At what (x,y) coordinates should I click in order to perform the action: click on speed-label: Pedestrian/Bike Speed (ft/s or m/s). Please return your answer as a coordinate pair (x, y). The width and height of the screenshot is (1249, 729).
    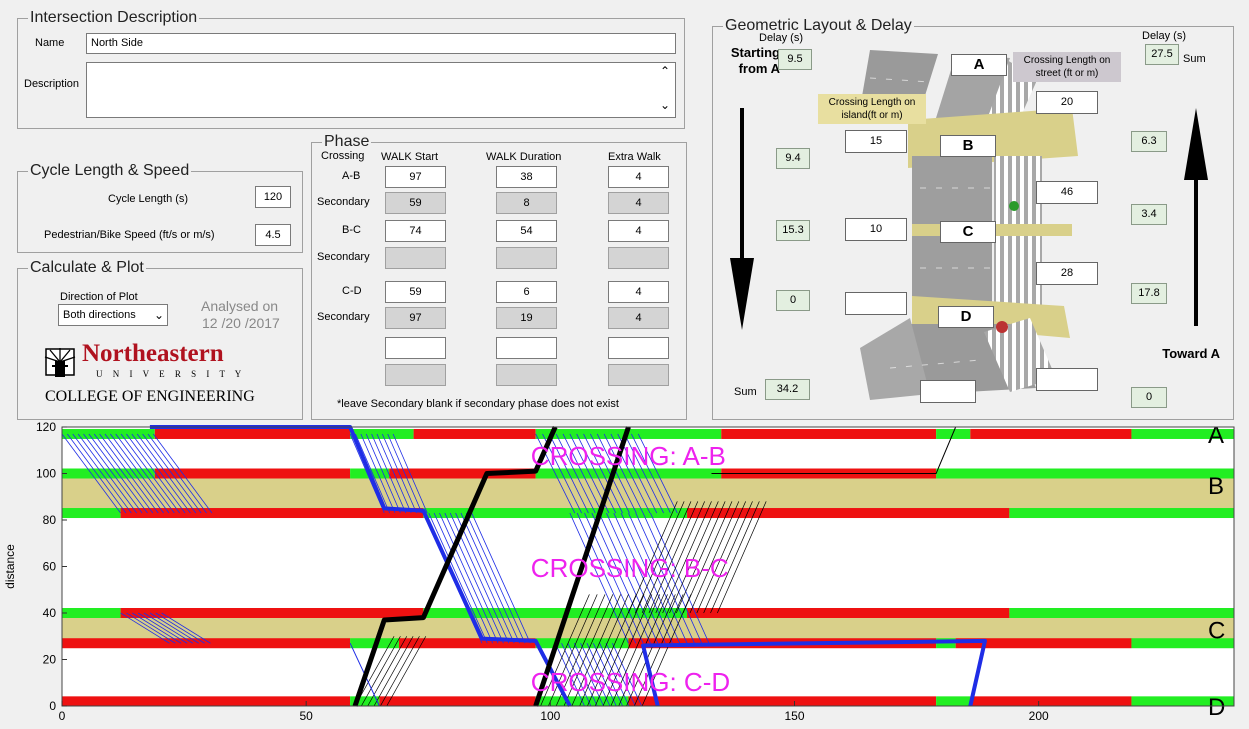
    Looking at the image, I should click on (129, 235).